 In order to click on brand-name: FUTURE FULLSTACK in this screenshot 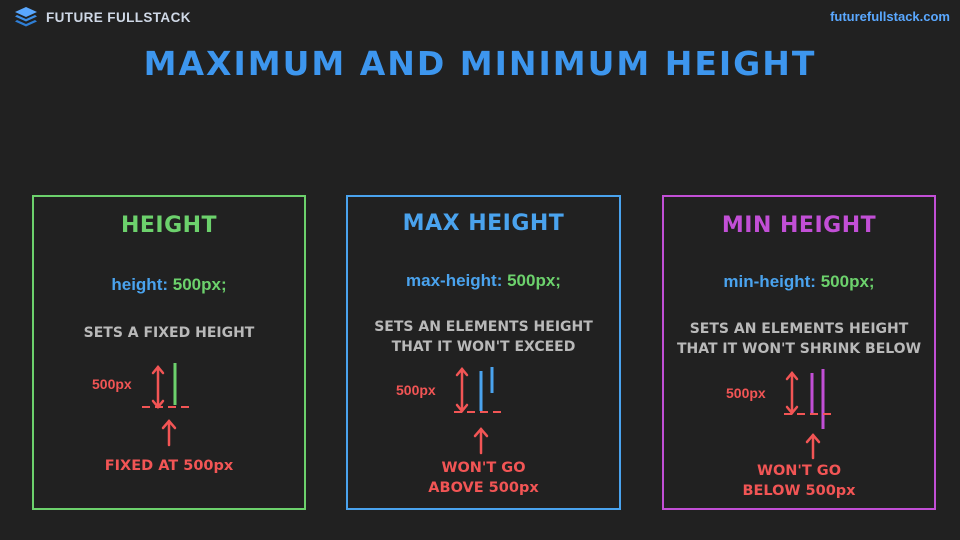, I will do `click(118, 17)`.